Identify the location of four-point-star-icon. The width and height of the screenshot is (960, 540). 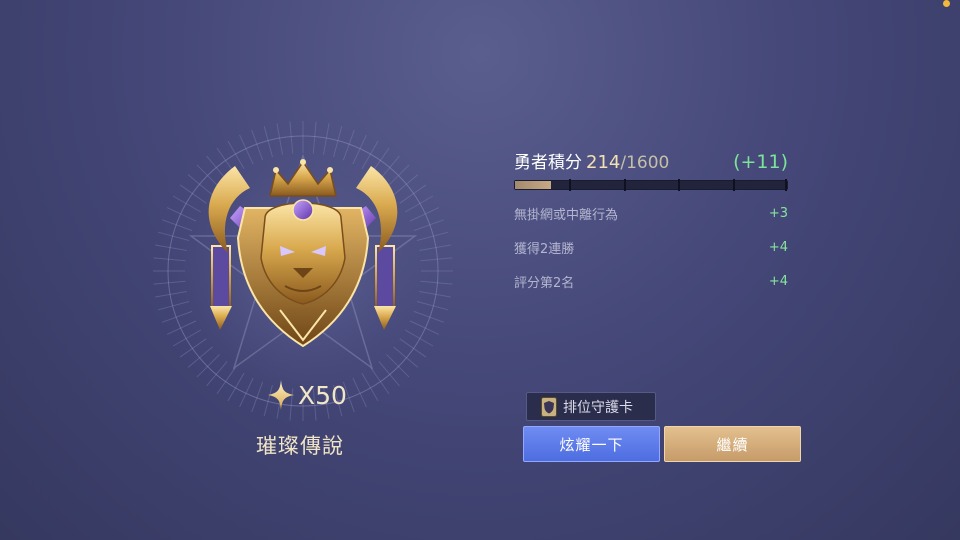
(281, 395).